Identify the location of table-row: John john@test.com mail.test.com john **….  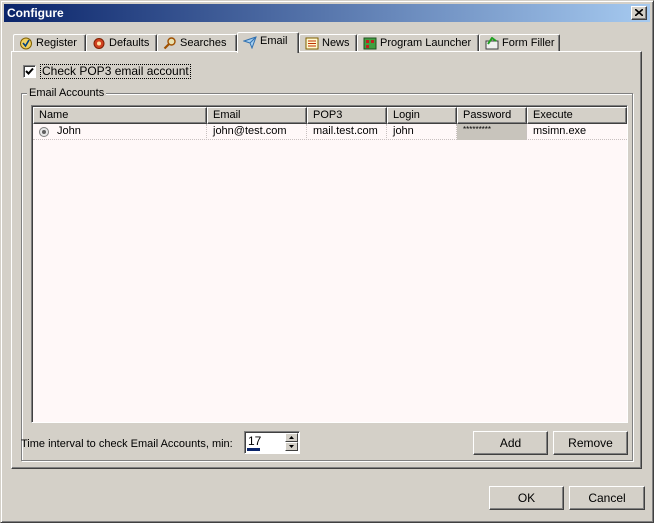
(330, 132).